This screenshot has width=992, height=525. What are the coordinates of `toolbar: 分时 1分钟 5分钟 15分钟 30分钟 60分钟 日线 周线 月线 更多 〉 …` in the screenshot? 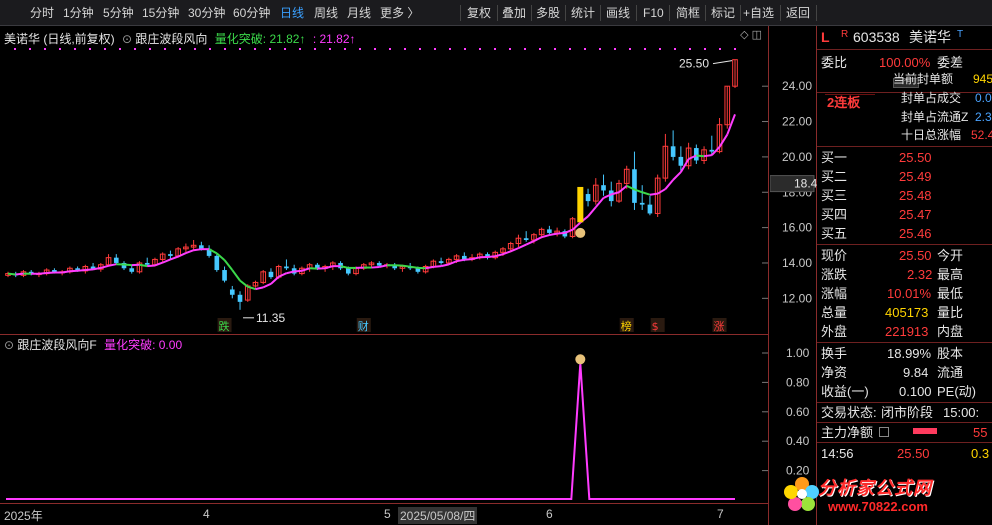 It's located at (496, 13).